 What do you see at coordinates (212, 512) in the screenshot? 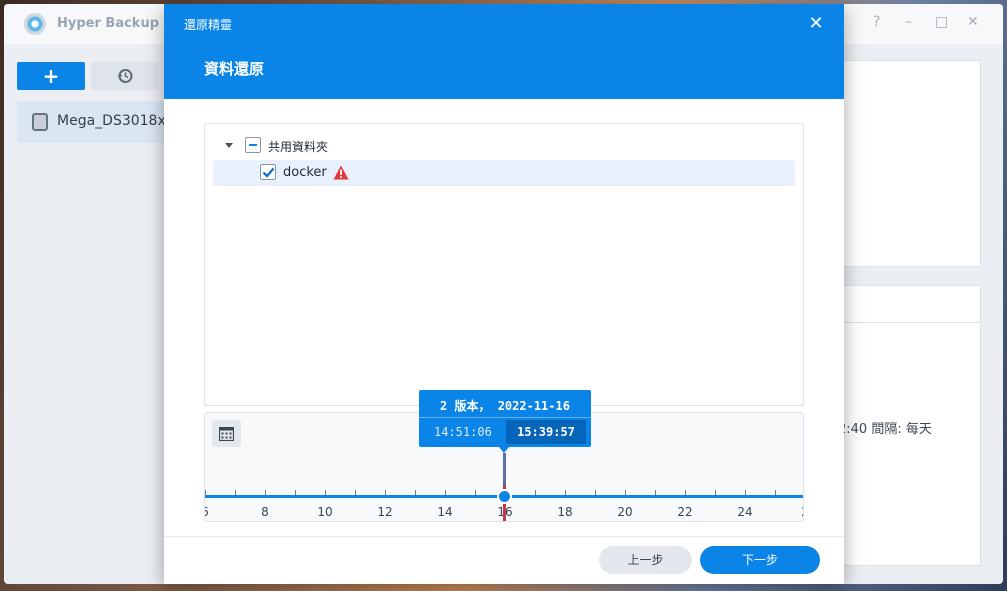
I see `timeline-hour-label: 6` at bounding box center [212, 512].